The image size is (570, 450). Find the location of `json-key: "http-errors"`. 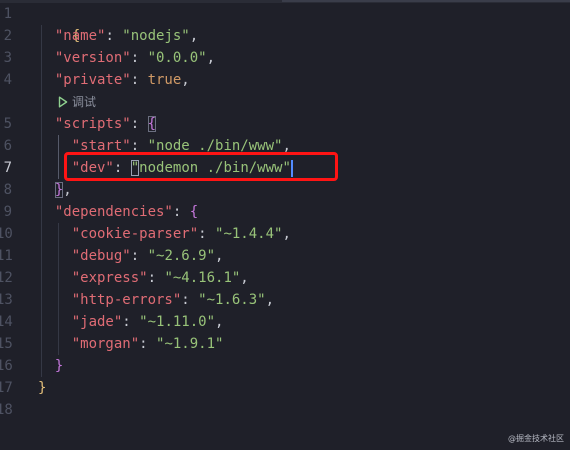

json-key: "http-errors" is located at coordinates (126, 300).